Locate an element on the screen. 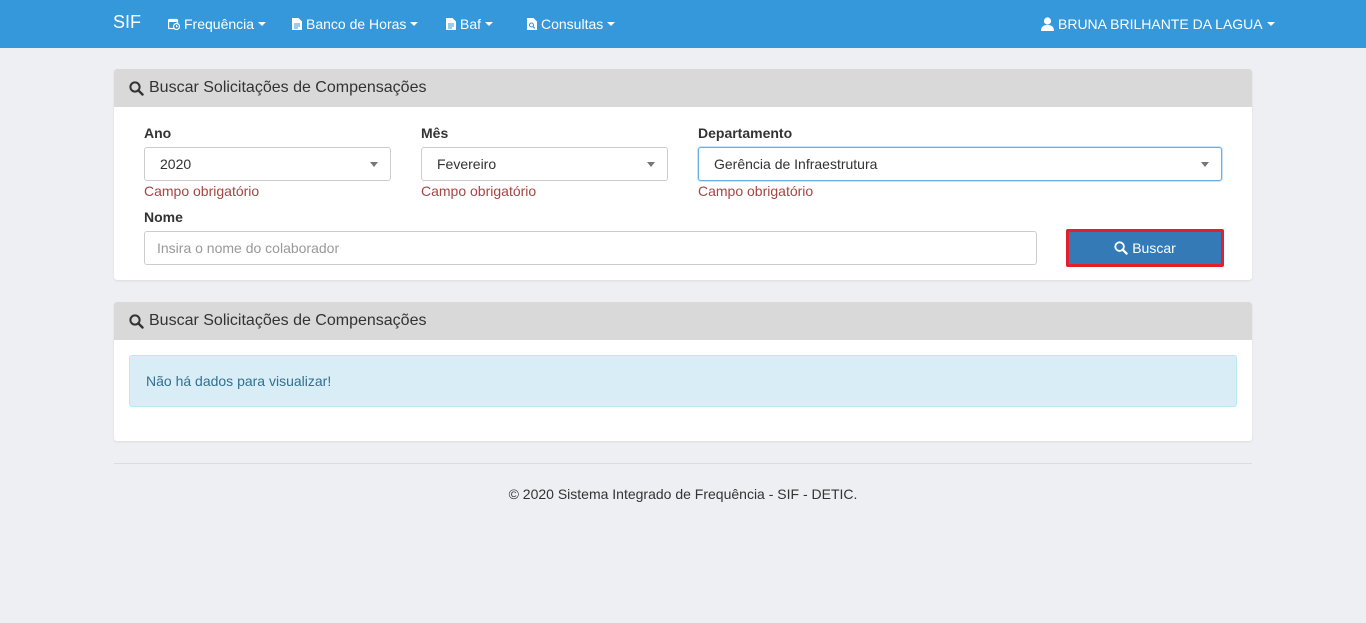 Image resolution: width=1366 pixels, height=623 pixels. no-data-alert: Não há dados para visualizar! is located at coordinates (683, 381).